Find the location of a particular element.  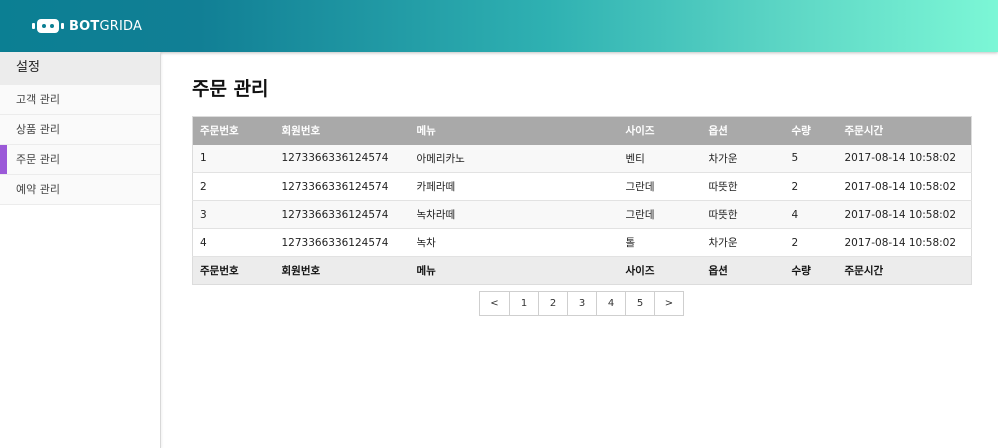

sidebar-item-reservations: 예약 관리 is located at coordinates (80, 190).